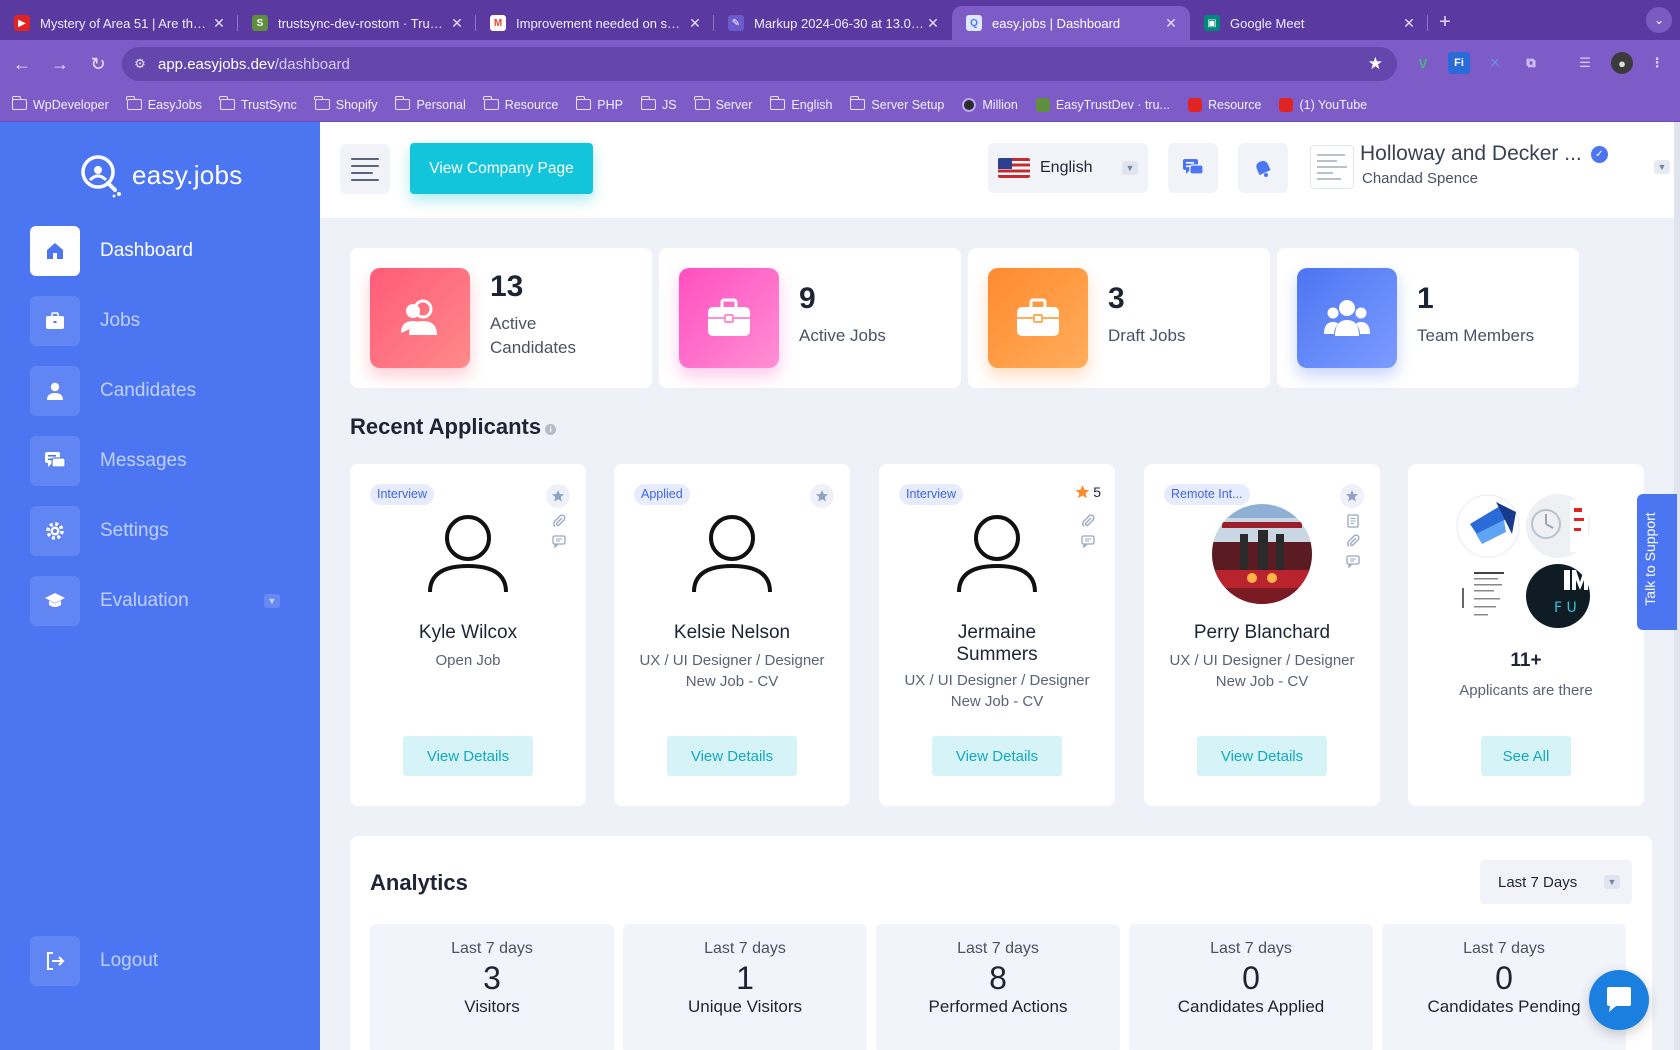 Image resolution: width=1680 pixels, height=1050 pixels. Describe the element at coordinates (272, 601) in the screenshot. I see `chevron-down-icon: ▼` at that location.